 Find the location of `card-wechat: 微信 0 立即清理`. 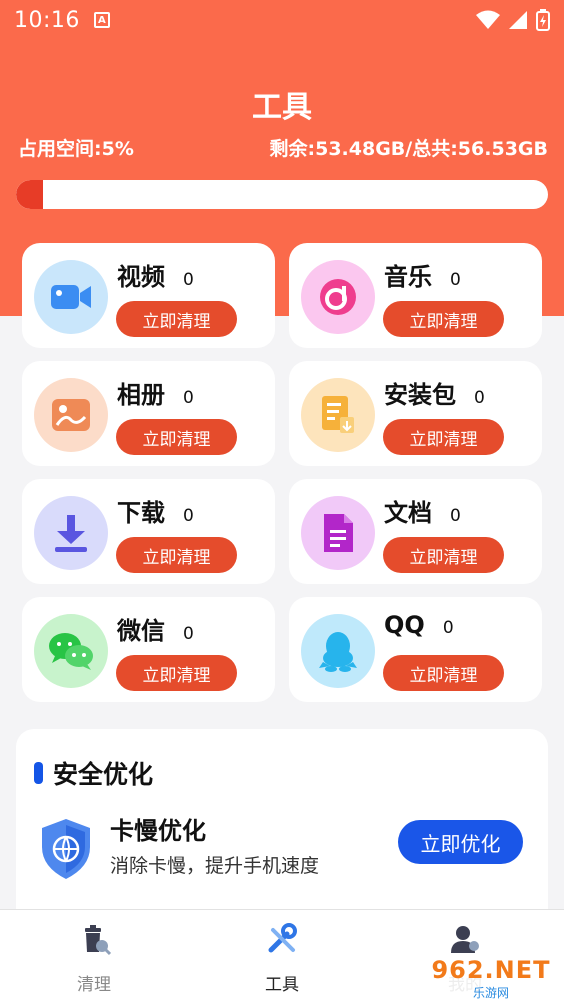

card-wechat: 微信 0 立即清理 is located at coordinates (148, 649).